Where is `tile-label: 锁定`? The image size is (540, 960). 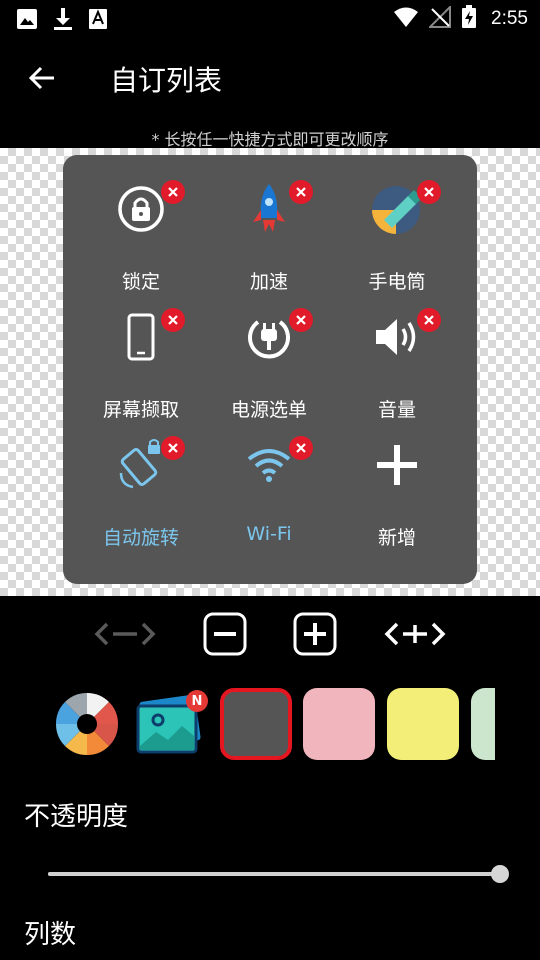 tile-label: 锁定 is located at coordinates (140, 282).